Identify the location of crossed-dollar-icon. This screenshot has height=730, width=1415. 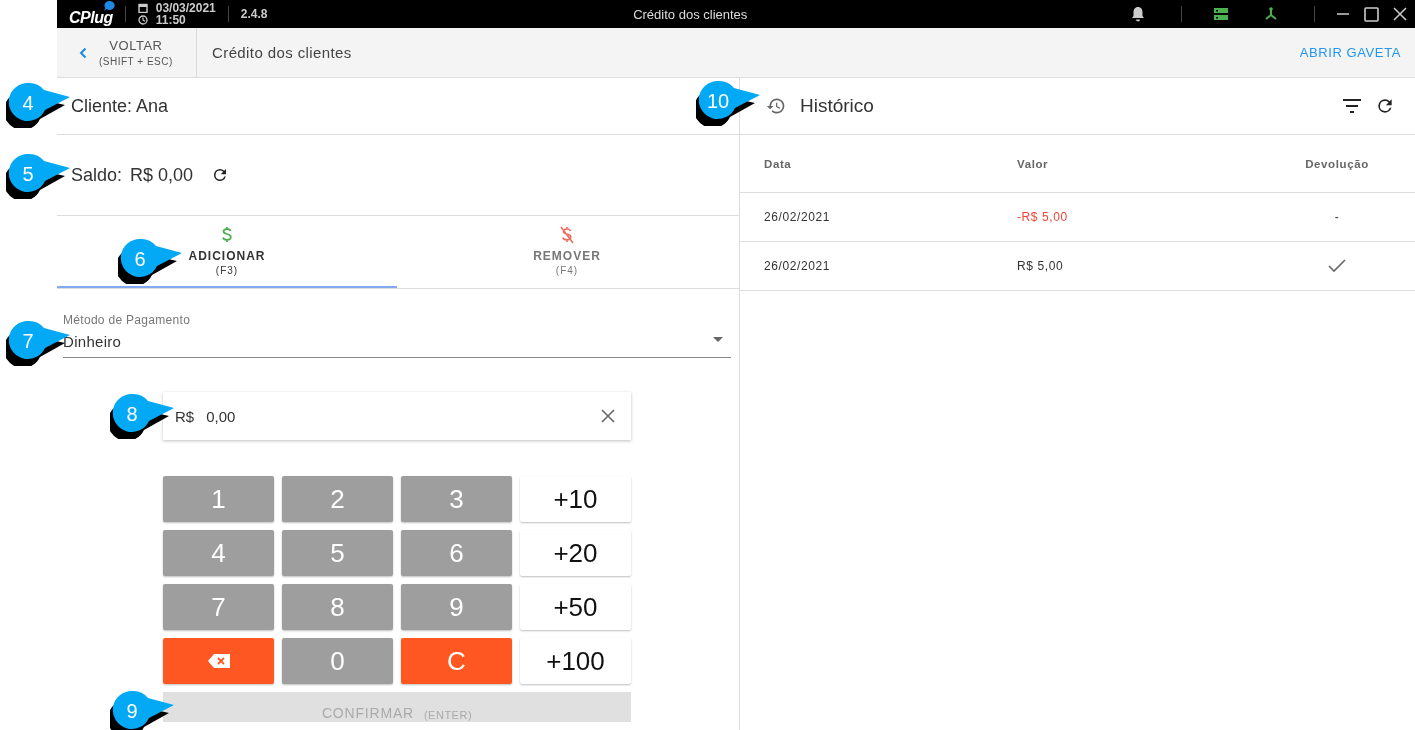
(567, 235).